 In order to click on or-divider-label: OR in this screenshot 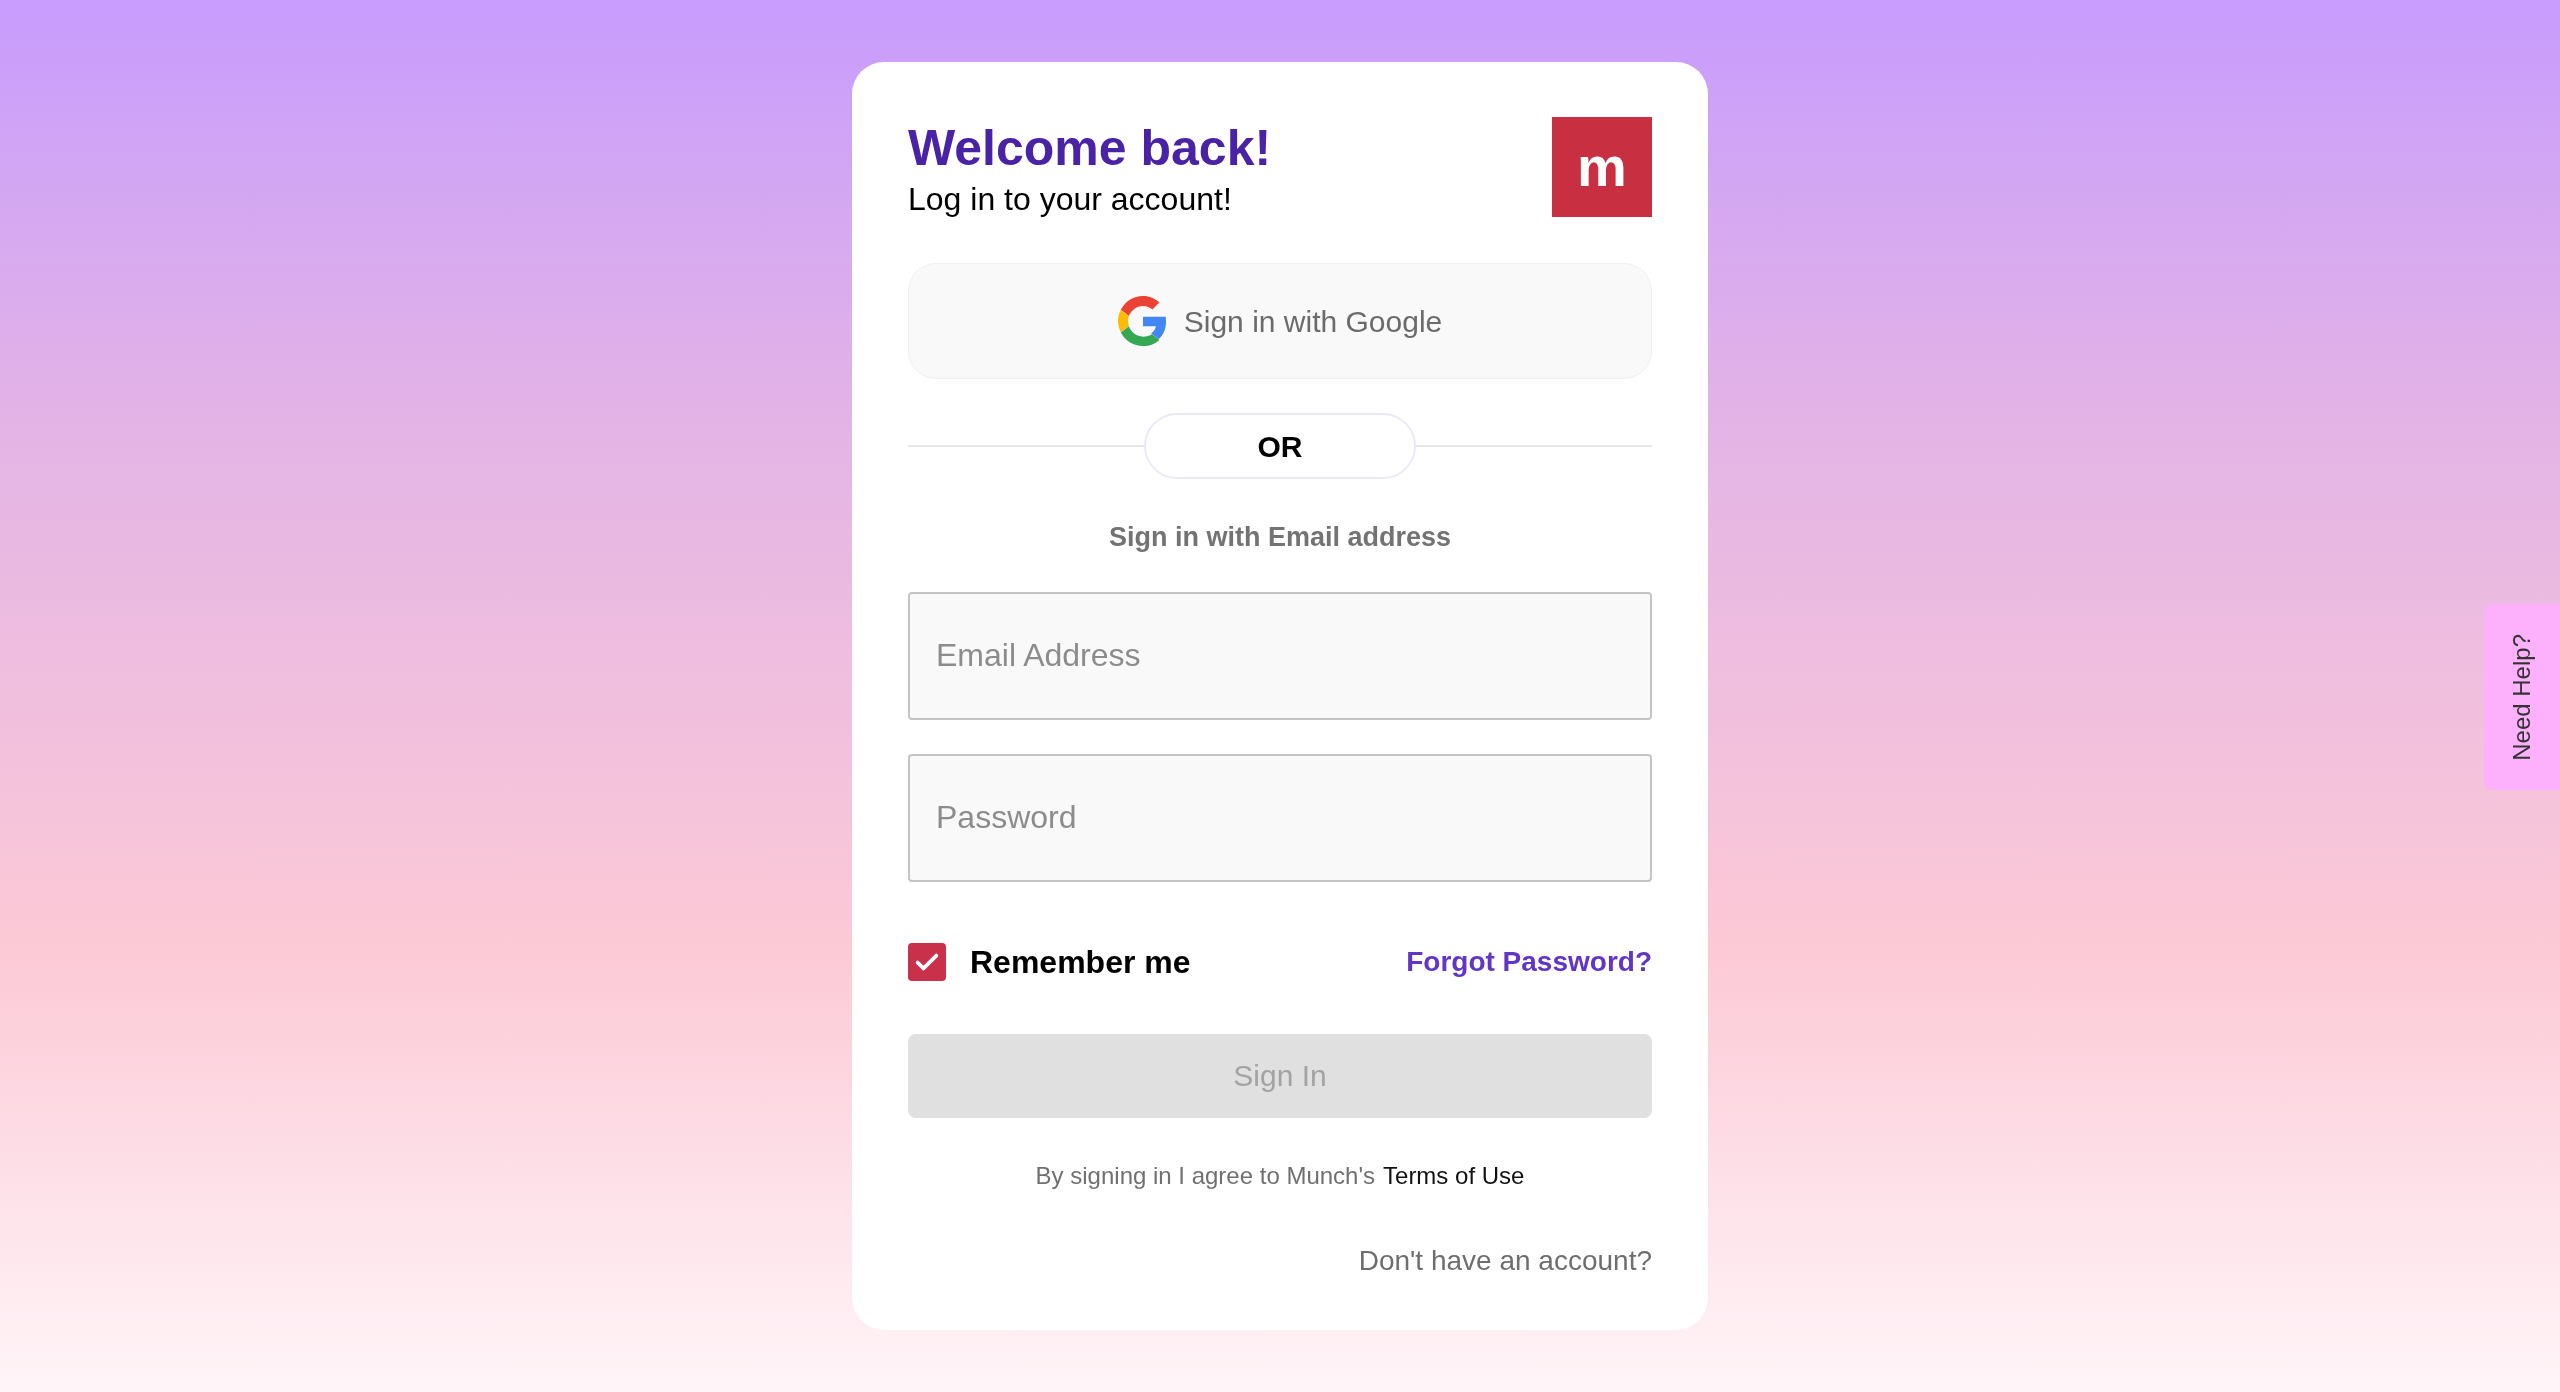, I will do `click(1280, 446)`.